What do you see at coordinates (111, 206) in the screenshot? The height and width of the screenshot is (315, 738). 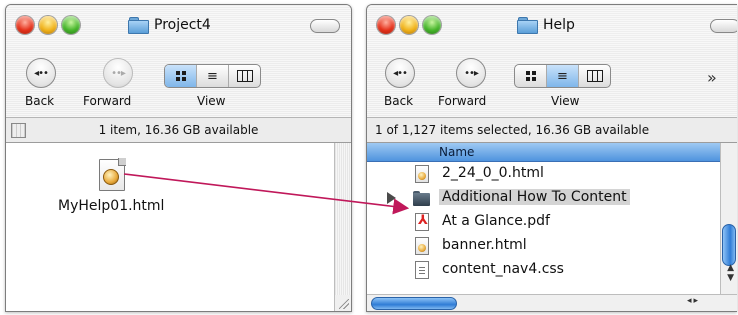 I see `file-name-label: MyHelp01.html` at bounding box center [111, 206].